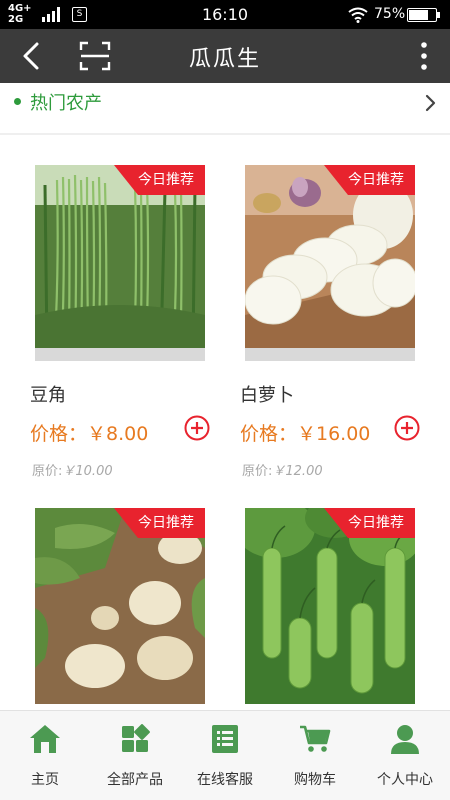  What do you see at coordinates (224, 59) in the screenshot?
I see `page-title: 瓜瓜生` at bounding box center [224, 59].